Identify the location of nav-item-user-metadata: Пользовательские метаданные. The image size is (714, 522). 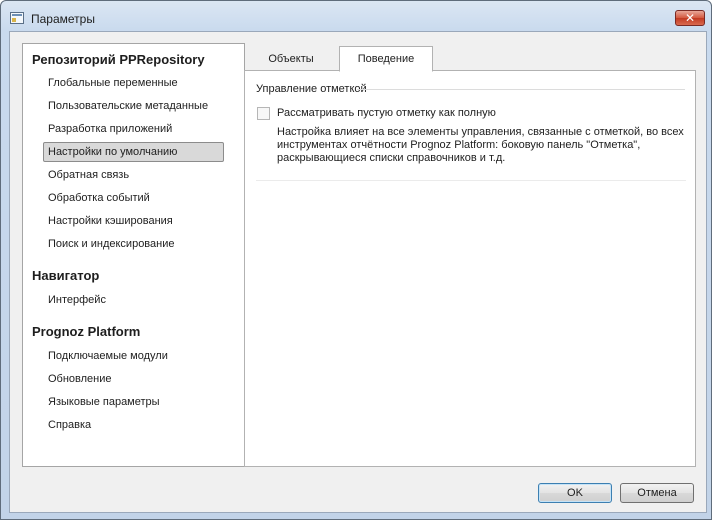
(133, 106).